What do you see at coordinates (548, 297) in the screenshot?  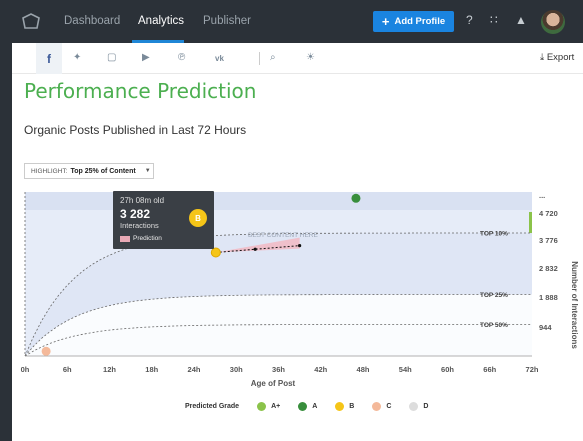 I see `y-tick-label: 1 888` at bounding box center [548, 297].